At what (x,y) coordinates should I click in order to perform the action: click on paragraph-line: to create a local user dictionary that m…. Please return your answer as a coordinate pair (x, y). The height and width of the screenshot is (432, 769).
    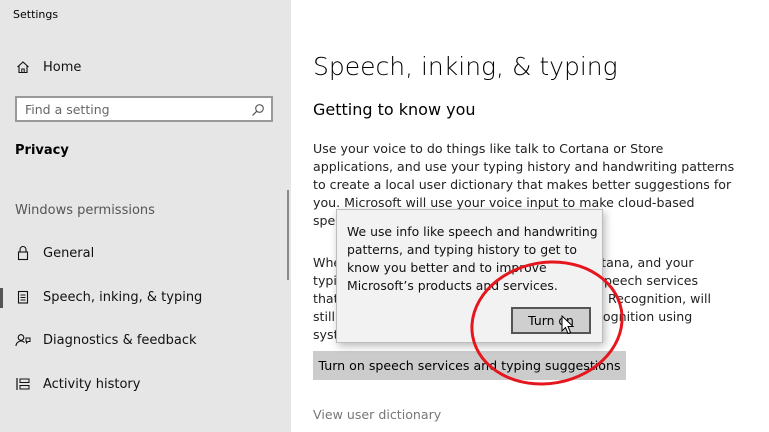
    Looking at the image, I should click on (522, 184).